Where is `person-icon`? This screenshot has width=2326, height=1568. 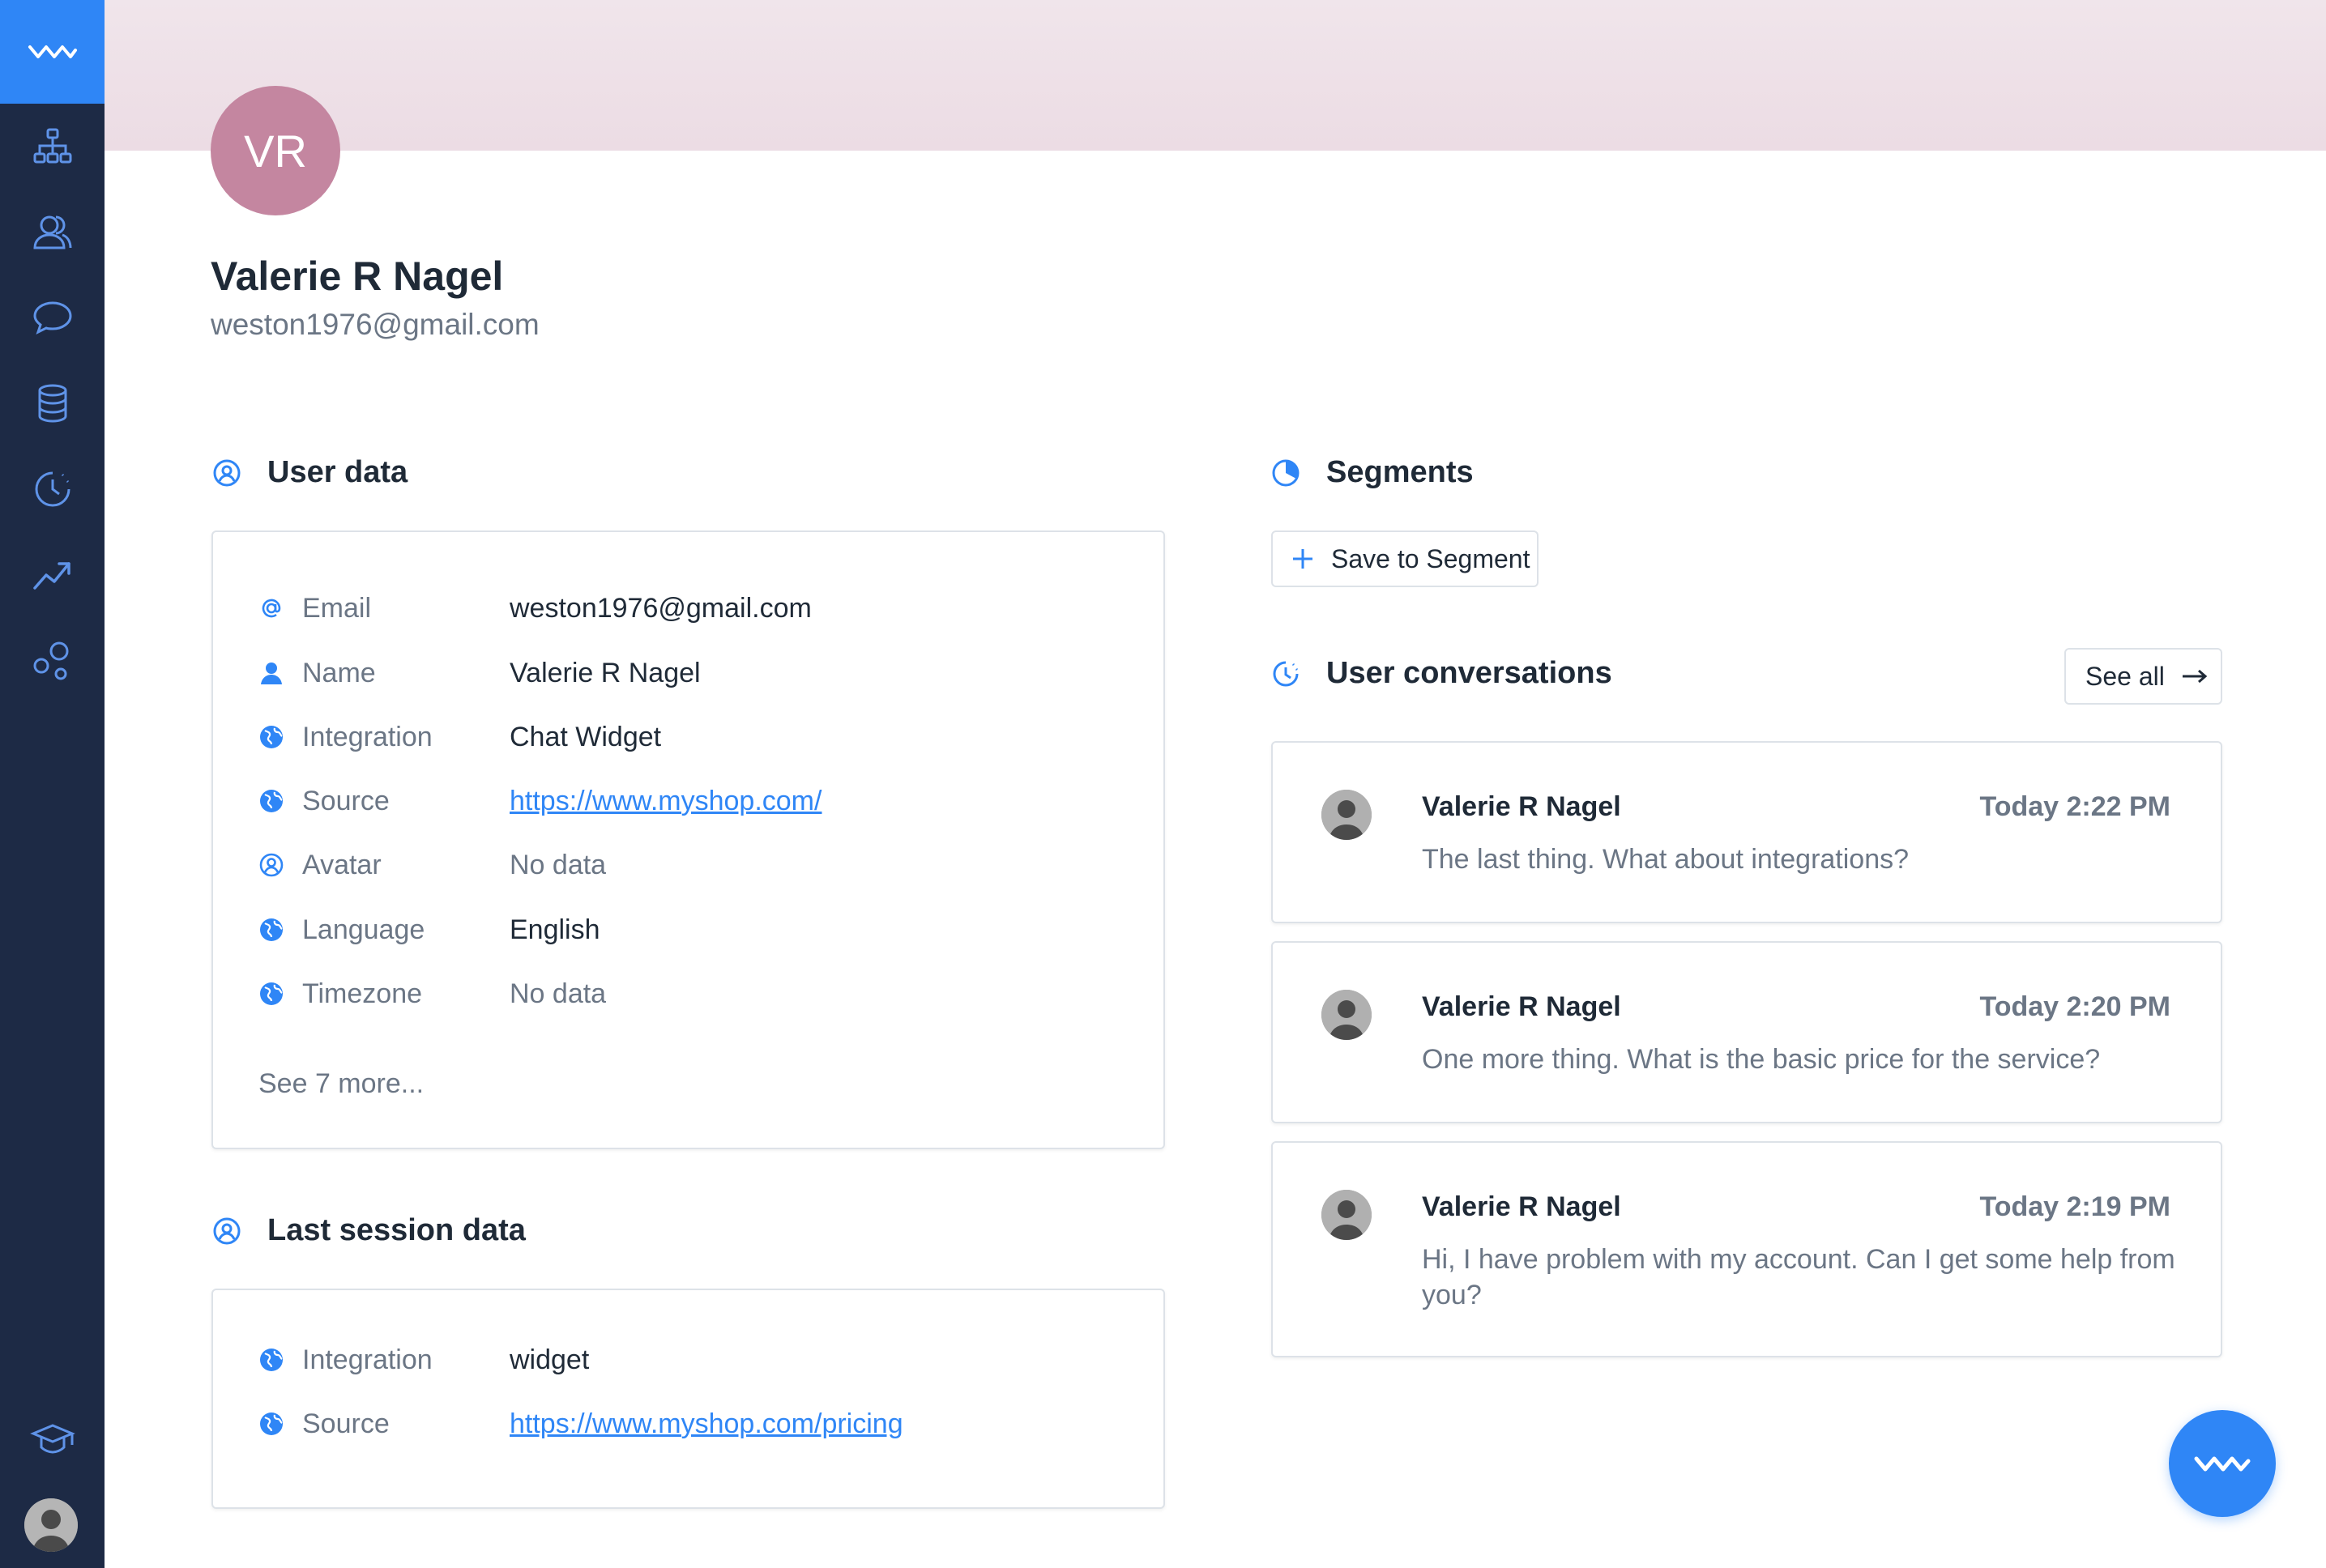 person-icon is located at coordinates (271, 673).